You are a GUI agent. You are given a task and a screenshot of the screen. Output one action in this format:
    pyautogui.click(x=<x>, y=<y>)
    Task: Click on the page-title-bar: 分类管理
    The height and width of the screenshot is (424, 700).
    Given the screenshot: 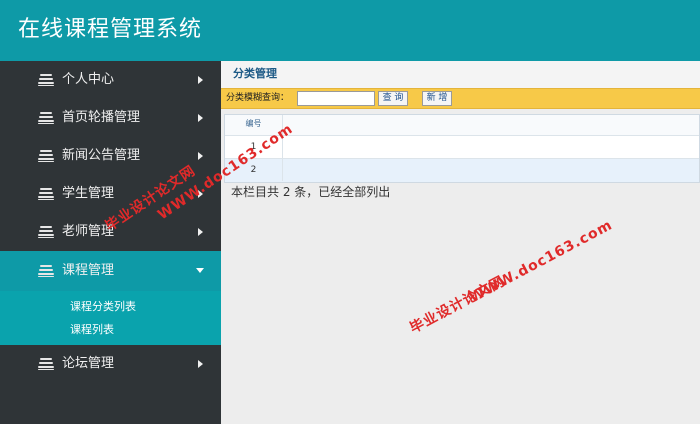 What is the action you would take?
    pyautogui.click(x=460, y=74)
    